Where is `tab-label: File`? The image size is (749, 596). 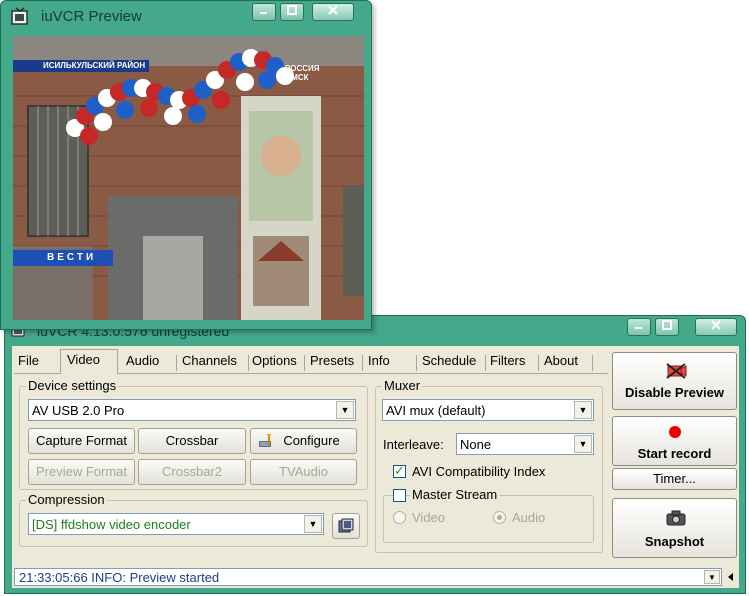 tab-label: File is located at coordinates (28, 360).